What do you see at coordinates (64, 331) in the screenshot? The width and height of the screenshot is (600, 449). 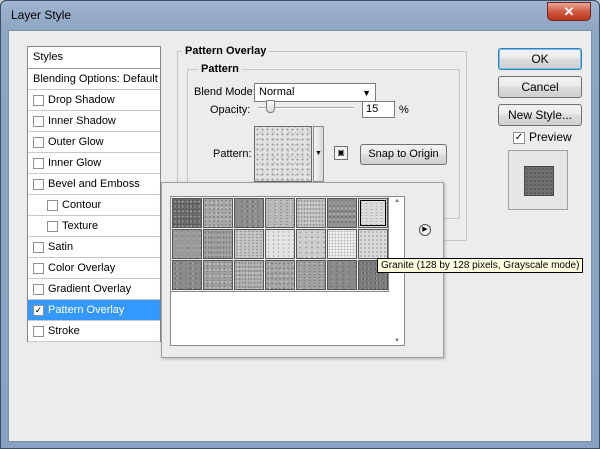 I see `styles-item-label: Stroke` at bounding box center [64, 331].